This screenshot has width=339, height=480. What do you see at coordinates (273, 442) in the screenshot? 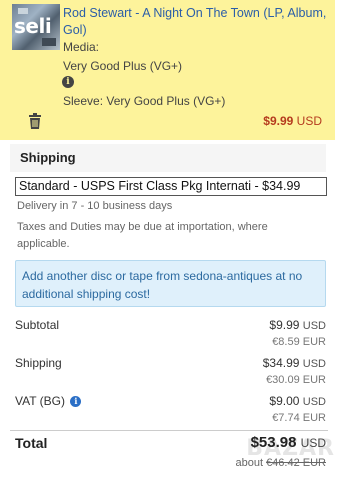
I see `total-amount: $53.98` at bounding box center [273, 442].